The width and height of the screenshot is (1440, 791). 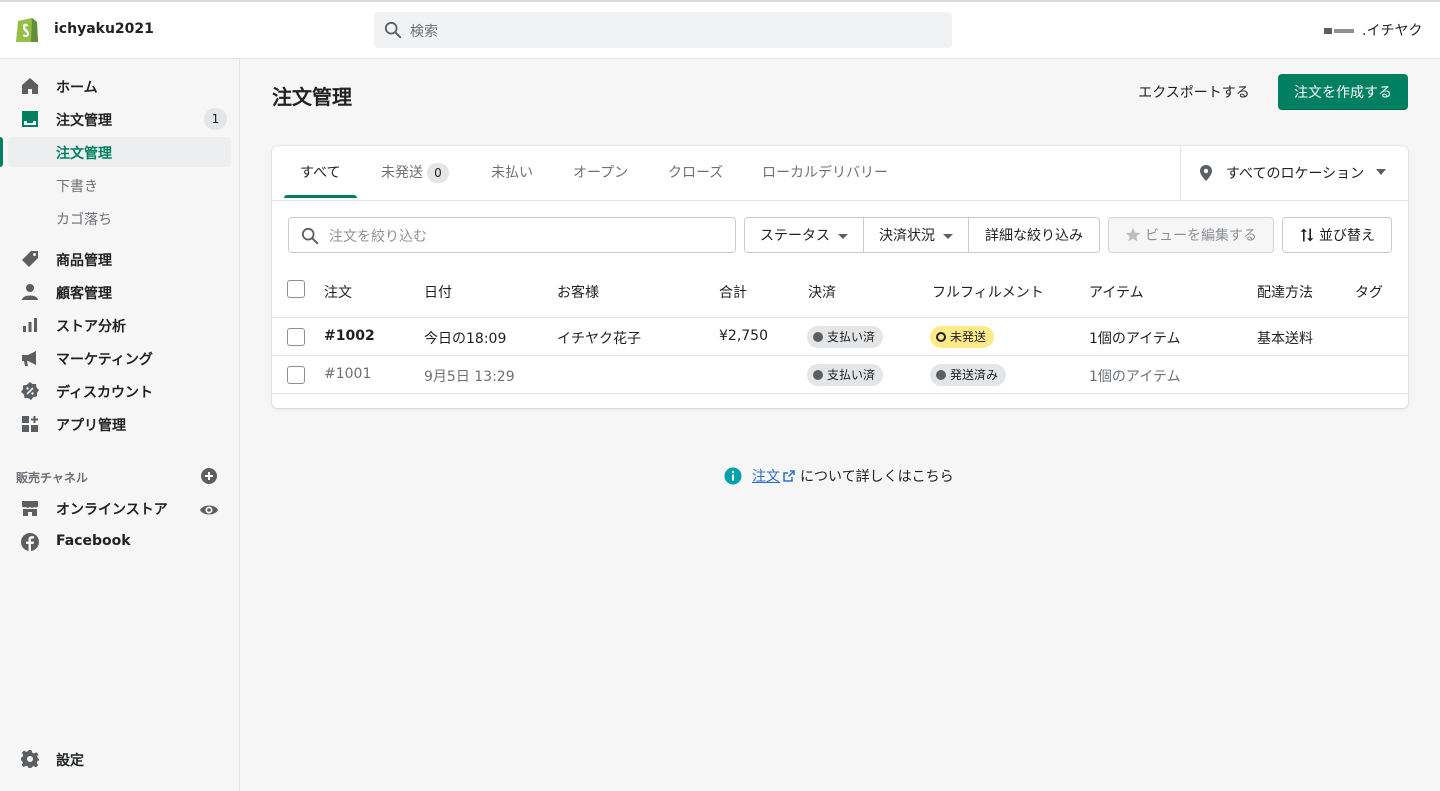 What do you see at coordinates (120, 185) in the screenshot?
I see `sidebar-subitem-drafts: 下書き` at bounding box center [120, 185].